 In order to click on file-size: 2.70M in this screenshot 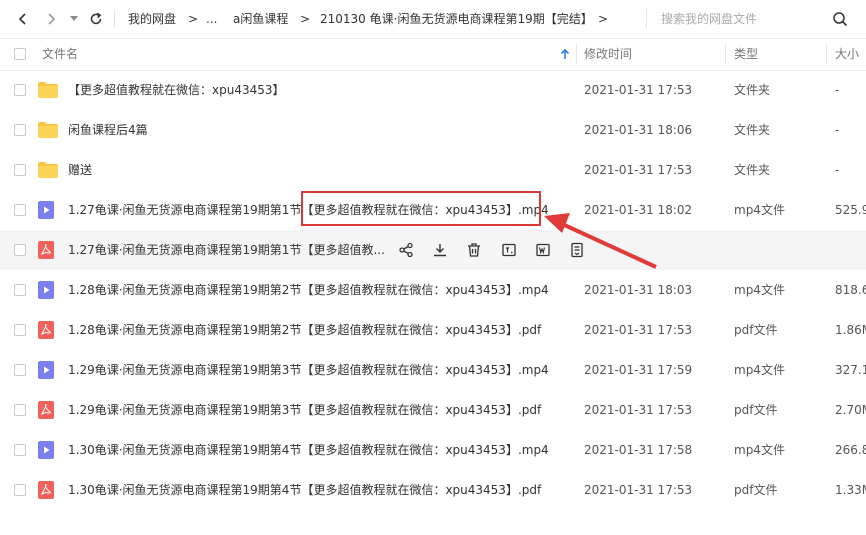, I will do `click(850, 410)`.